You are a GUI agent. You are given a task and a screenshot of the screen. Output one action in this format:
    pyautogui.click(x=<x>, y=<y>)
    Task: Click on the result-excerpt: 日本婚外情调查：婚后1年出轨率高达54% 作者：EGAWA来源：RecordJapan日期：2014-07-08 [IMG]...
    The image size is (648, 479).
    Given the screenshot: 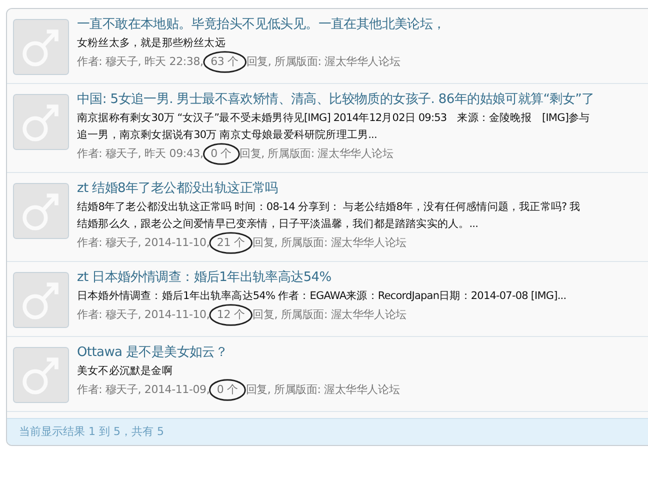 What is the action you would take?
    pyautogui.click(x=321, y=296)
    